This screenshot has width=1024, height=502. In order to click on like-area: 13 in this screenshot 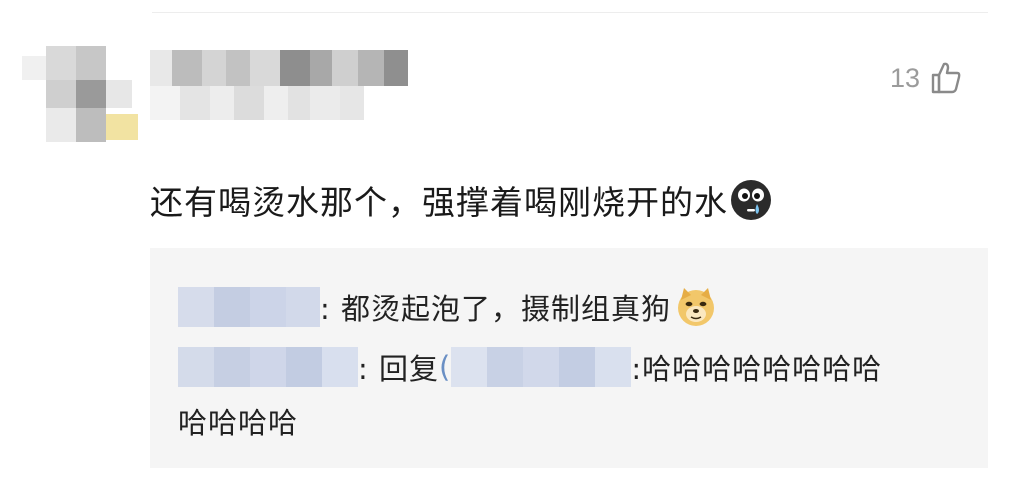, I will do `click(927, 78)`.